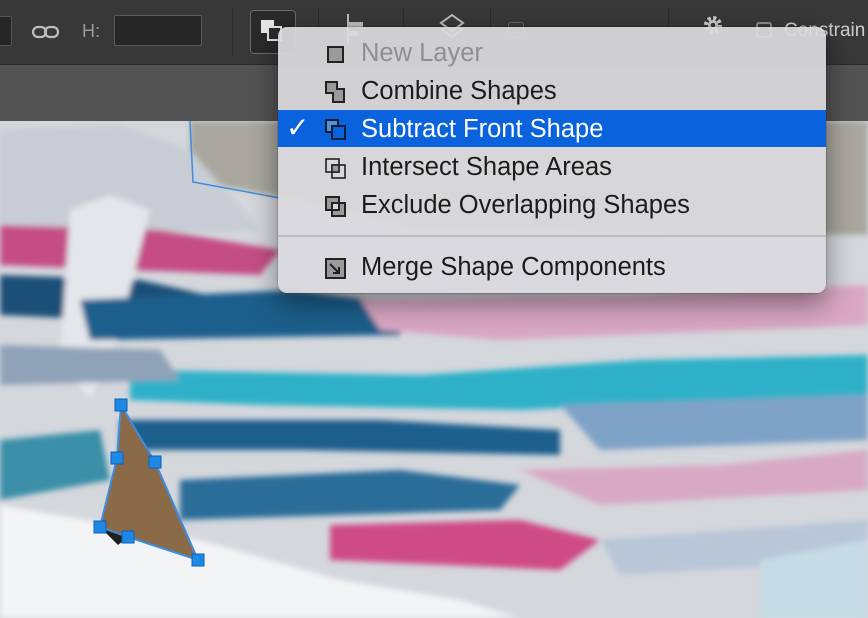 This screenshot has height=618, width=868. I want to click on divider, so click(232, 32).